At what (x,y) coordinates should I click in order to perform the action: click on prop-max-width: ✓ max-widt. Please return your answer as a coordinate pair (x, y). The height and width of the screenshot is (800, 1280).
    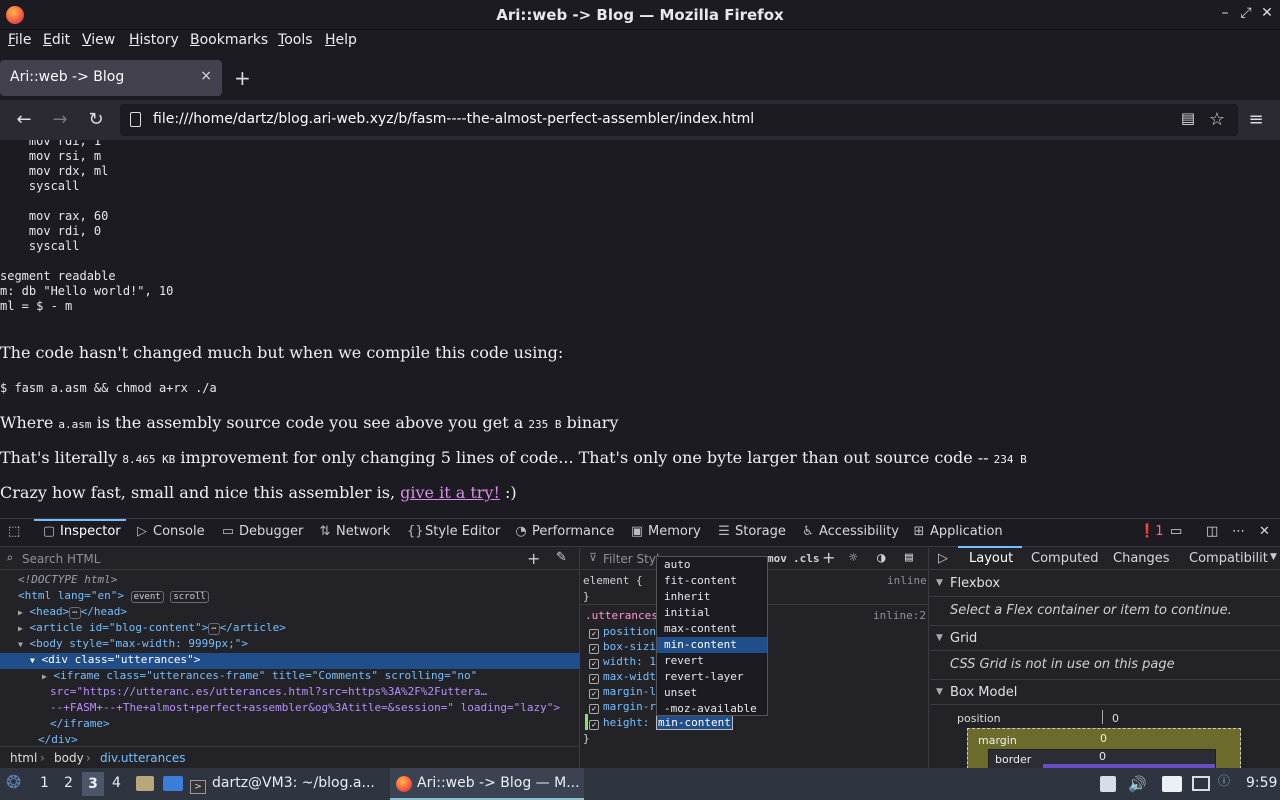
    Looking at the image, I should click on (622, 677).